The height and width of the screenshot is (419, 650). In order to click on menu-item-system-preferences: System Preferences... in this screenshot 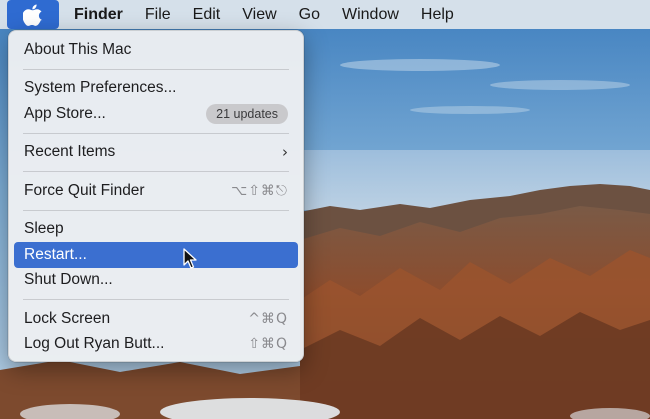, I will do `click(156, 89)`.